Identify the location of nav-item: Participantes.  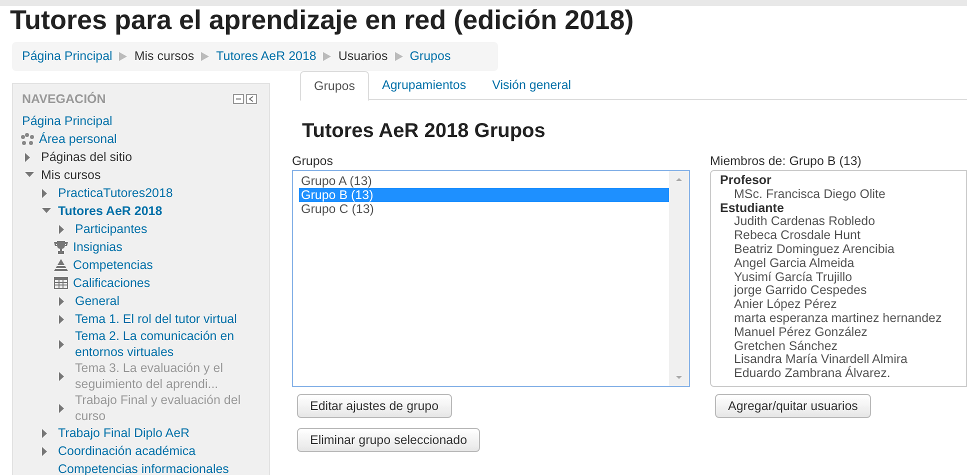
(111, 229).